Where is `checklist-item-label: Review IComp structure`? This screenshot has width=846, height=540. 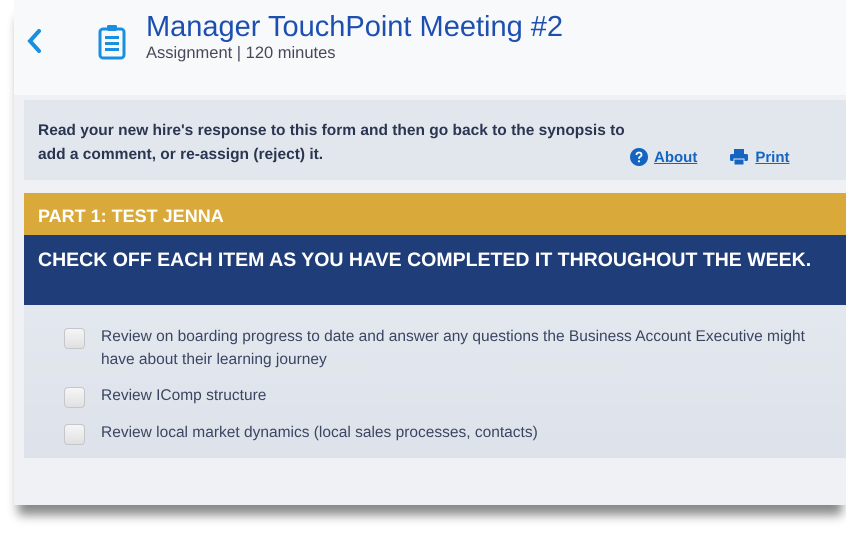 checklist-item-label: Review IComp structure is located at coordinates (183, 396).